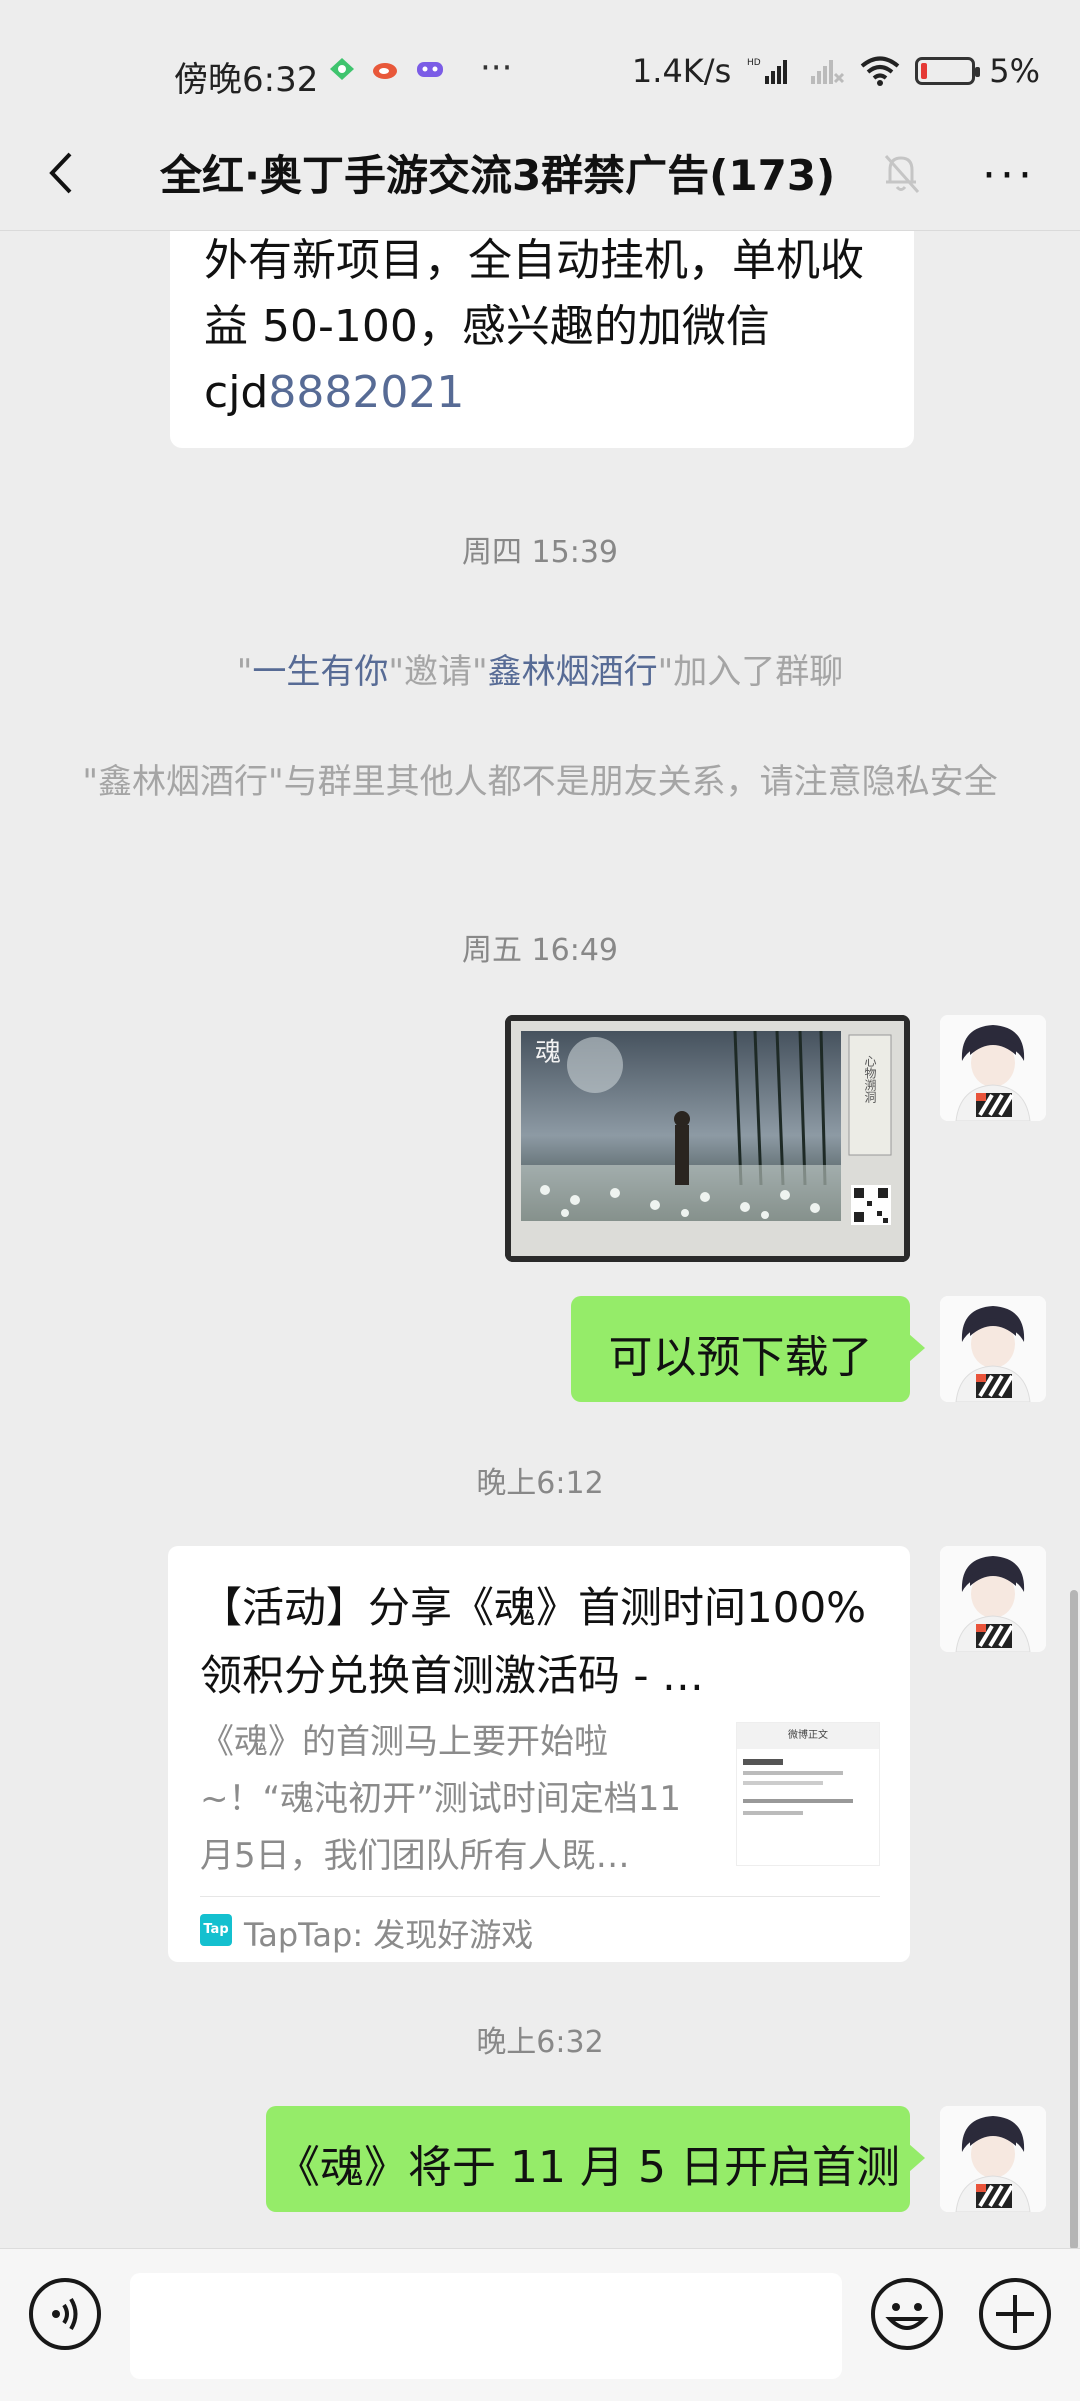 The image size is (1080, 2401). I want to click on message-input, so click(486, 2326).